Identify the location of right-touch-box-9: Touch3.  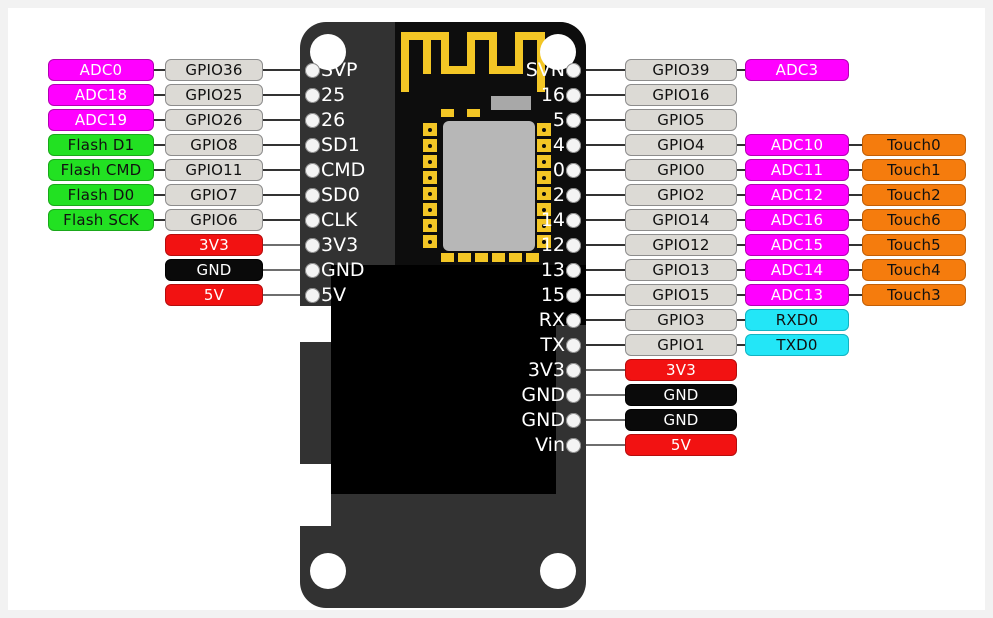
(914, 295).